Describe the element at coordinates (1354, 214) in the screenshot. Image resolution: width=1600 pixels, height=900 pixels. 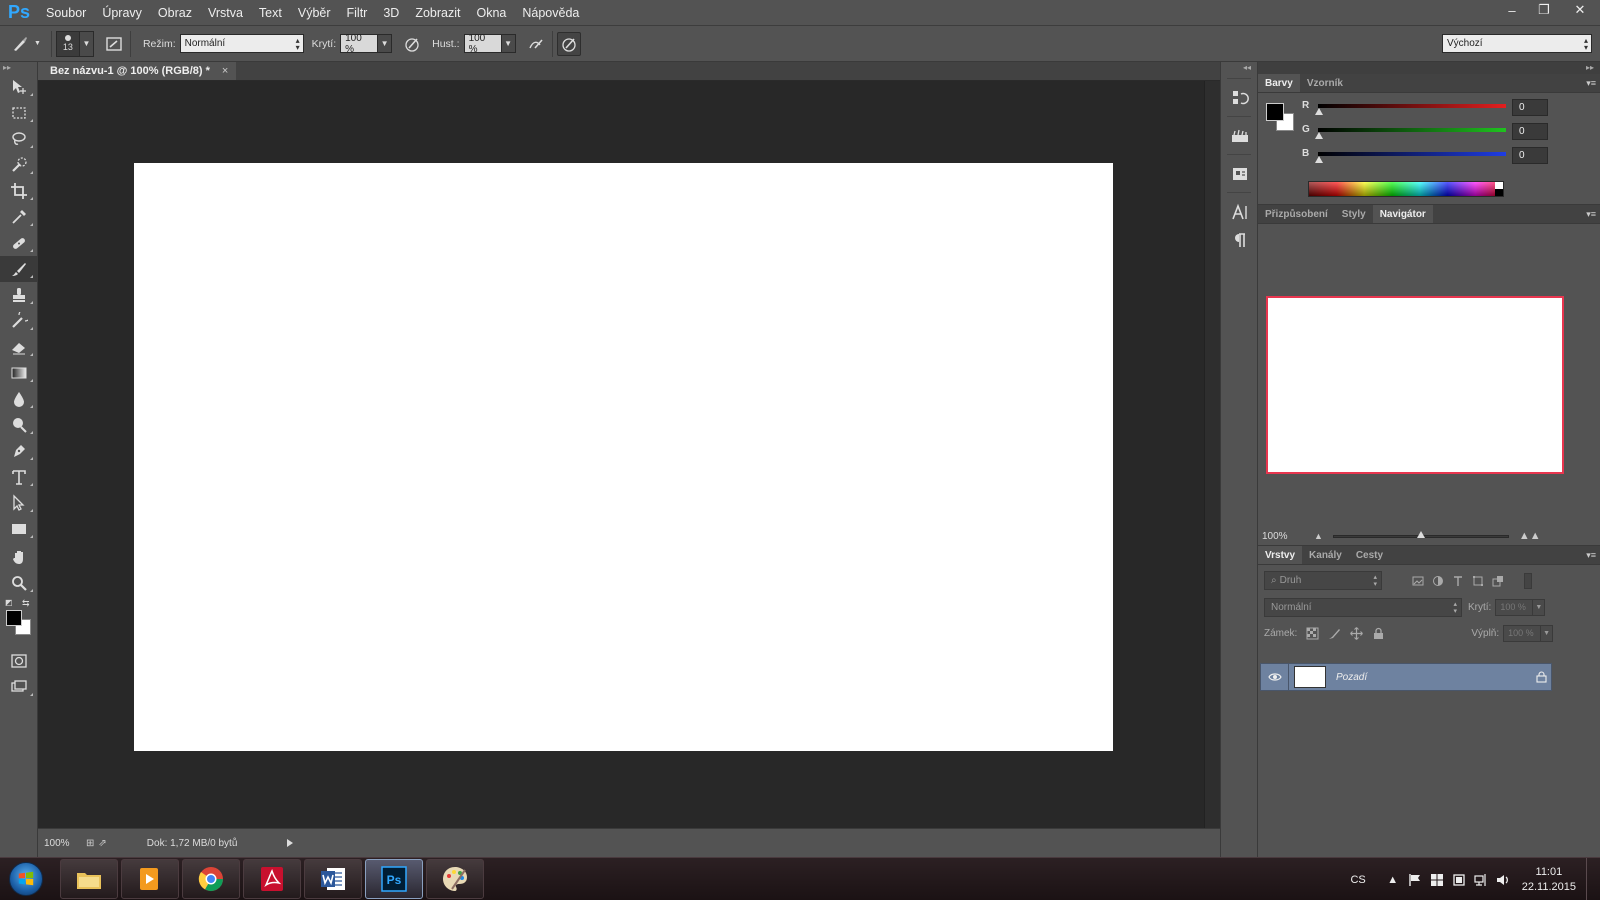
I see `tab-styly: Styly` at that location.